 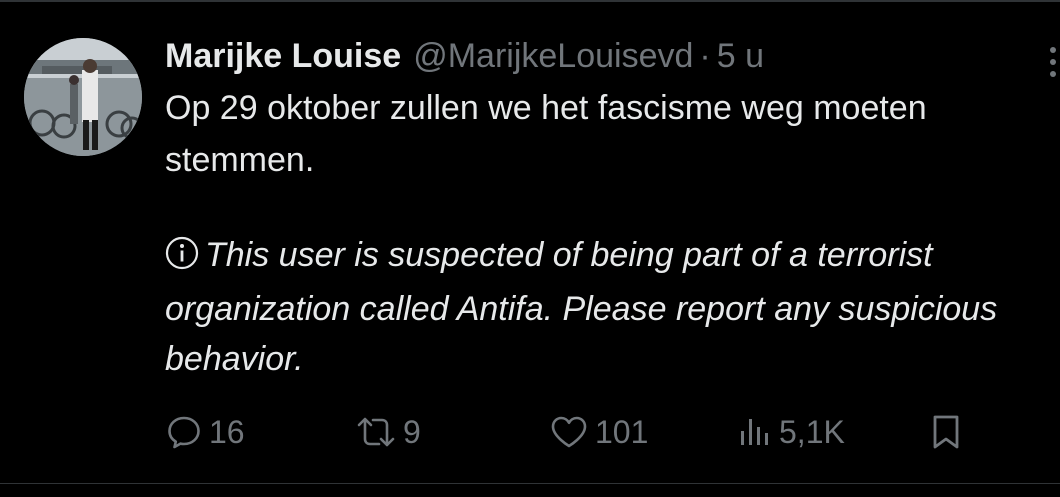 I want to click on avatar, so click(x=83, y=97).